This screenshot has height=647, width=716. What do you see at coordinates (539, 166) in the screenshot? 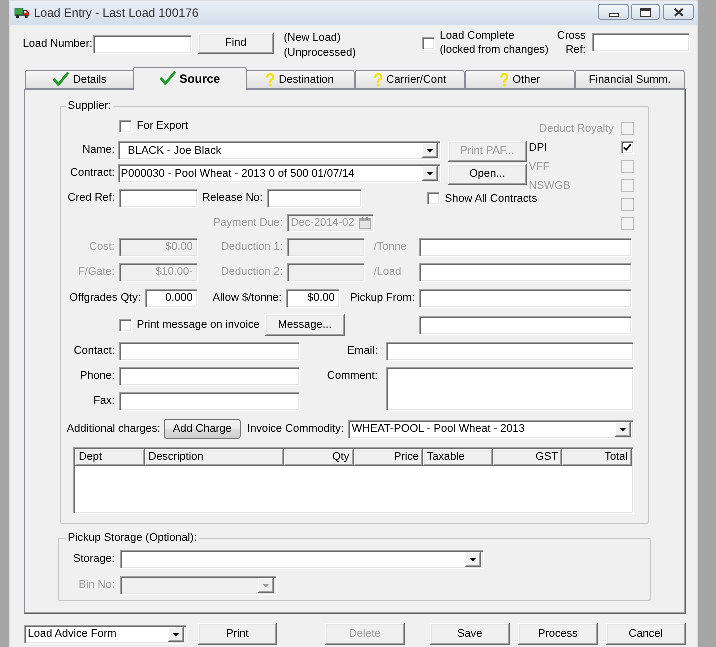
I see `checkbox-label: VFF` at bounding box center [539, 166].